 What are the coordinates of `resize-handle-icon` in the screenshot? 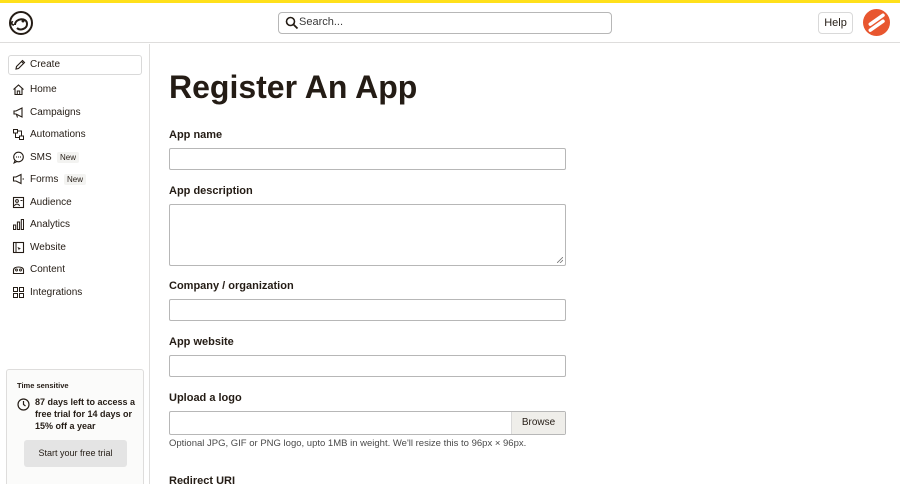 It's located at (560, 260).